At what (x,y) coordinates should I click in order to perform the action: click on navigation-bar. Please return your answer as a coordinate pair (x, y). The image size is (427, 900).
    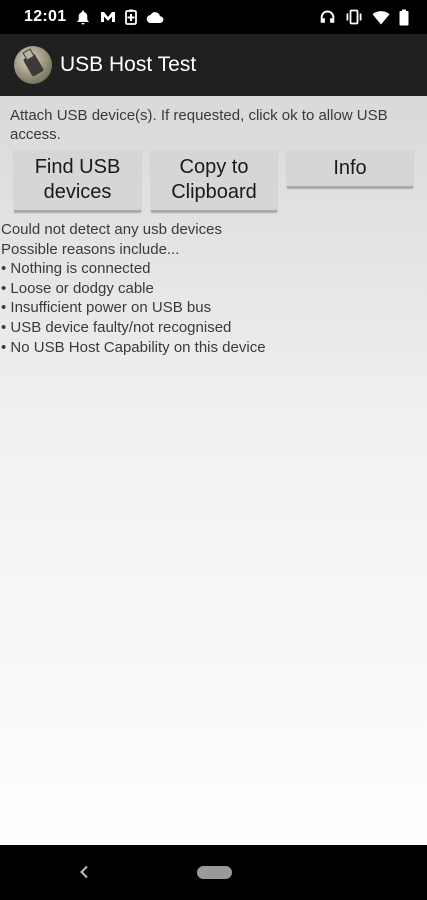
    Looking at the image, I should click on (213, 872).